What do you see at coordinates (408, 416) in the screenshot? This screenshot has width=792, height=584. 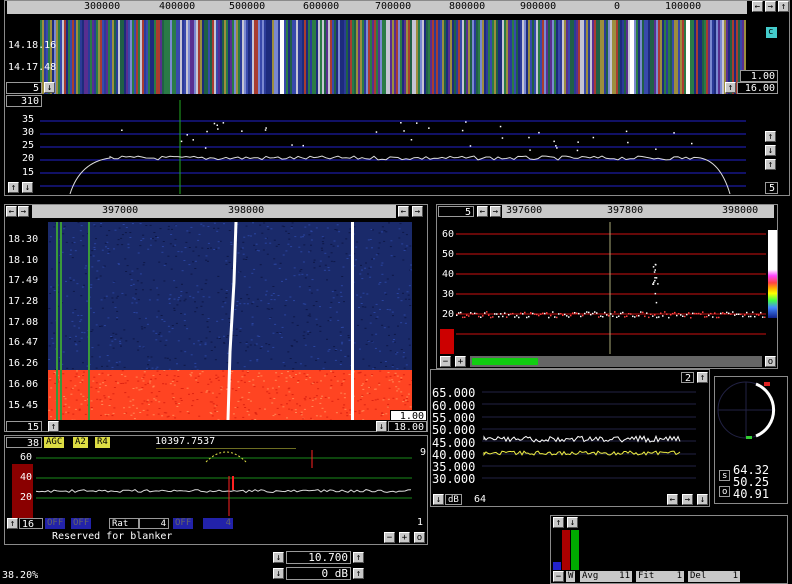 I see `zoom-gain-box: 1.00` at bounding box center [408, 416].